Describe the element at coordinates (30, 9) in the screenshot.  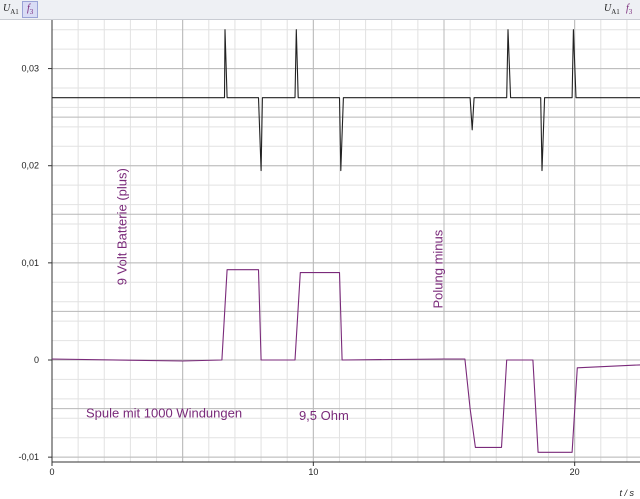
I see `function-f3-button: f3` at that location.